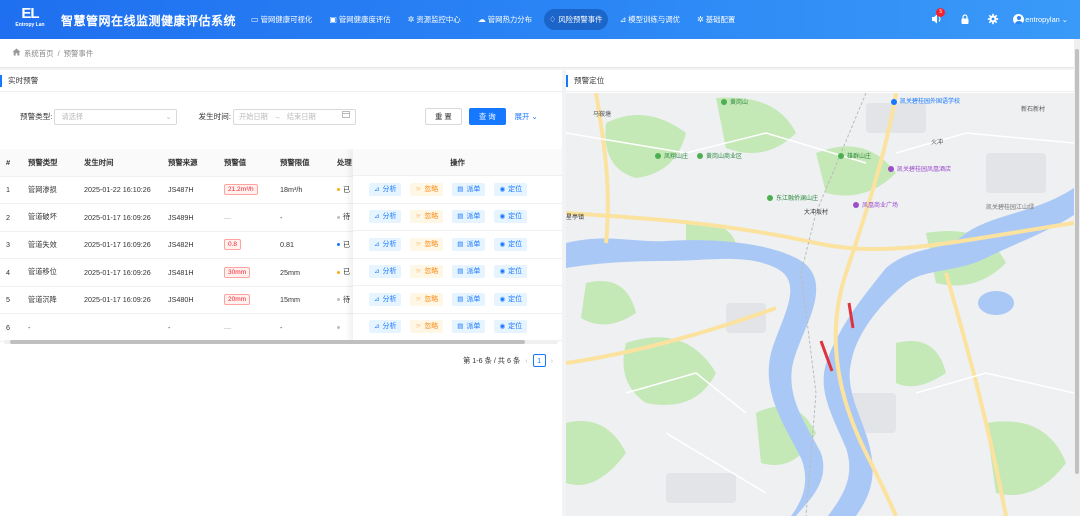 The width and height of the screenshot is (1080, 516). What do you see at coordinates (1040, 19) in the screenshot?
I see `user-menu: entropylan ⌄` at bounding box center [1040, 19].